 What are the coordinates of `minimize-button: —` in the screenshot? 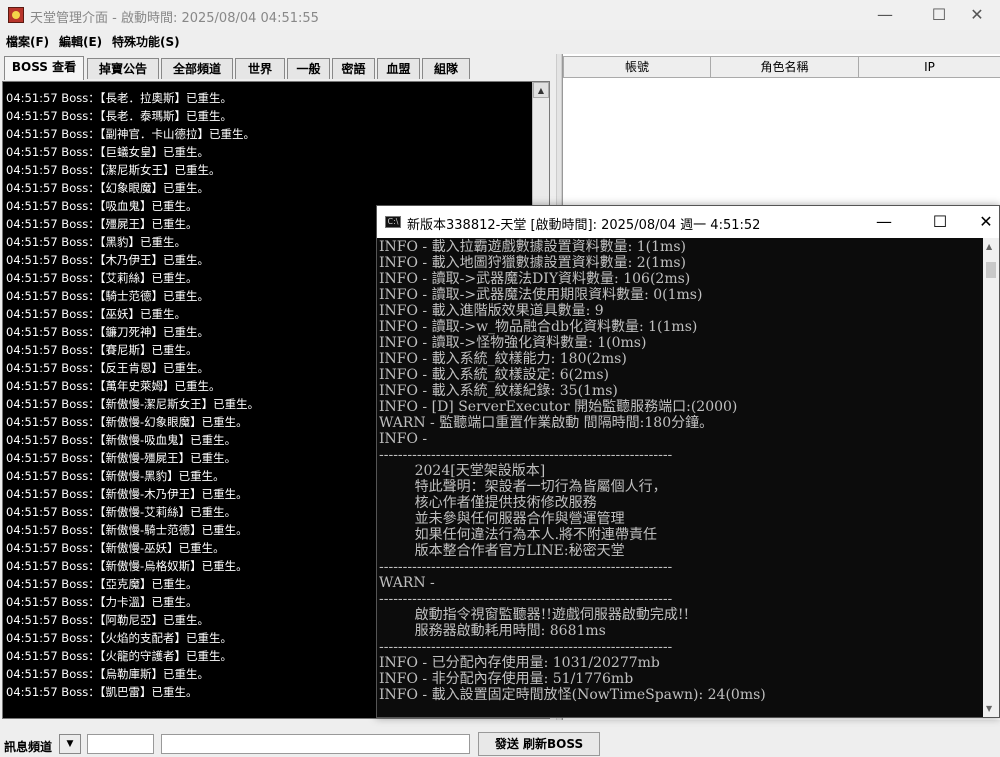 It's located at (885, 15).